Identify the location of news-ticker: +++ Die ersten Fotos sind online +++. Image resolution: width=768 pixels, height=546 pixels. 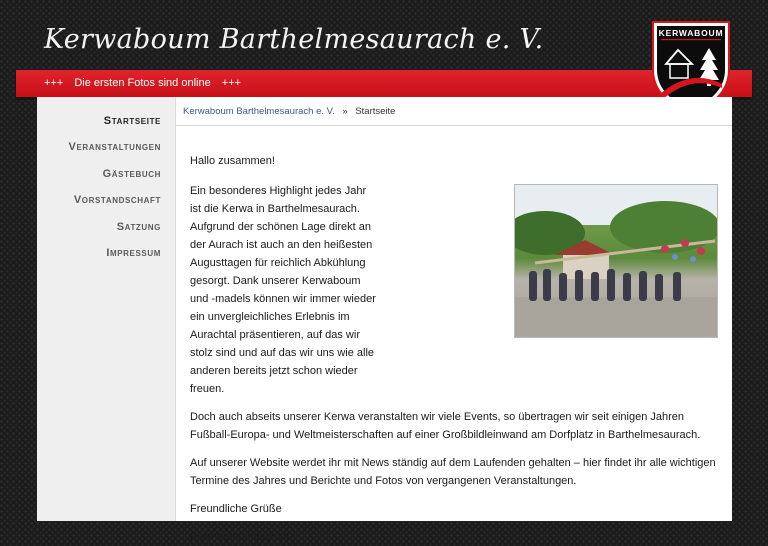
(146, 83).